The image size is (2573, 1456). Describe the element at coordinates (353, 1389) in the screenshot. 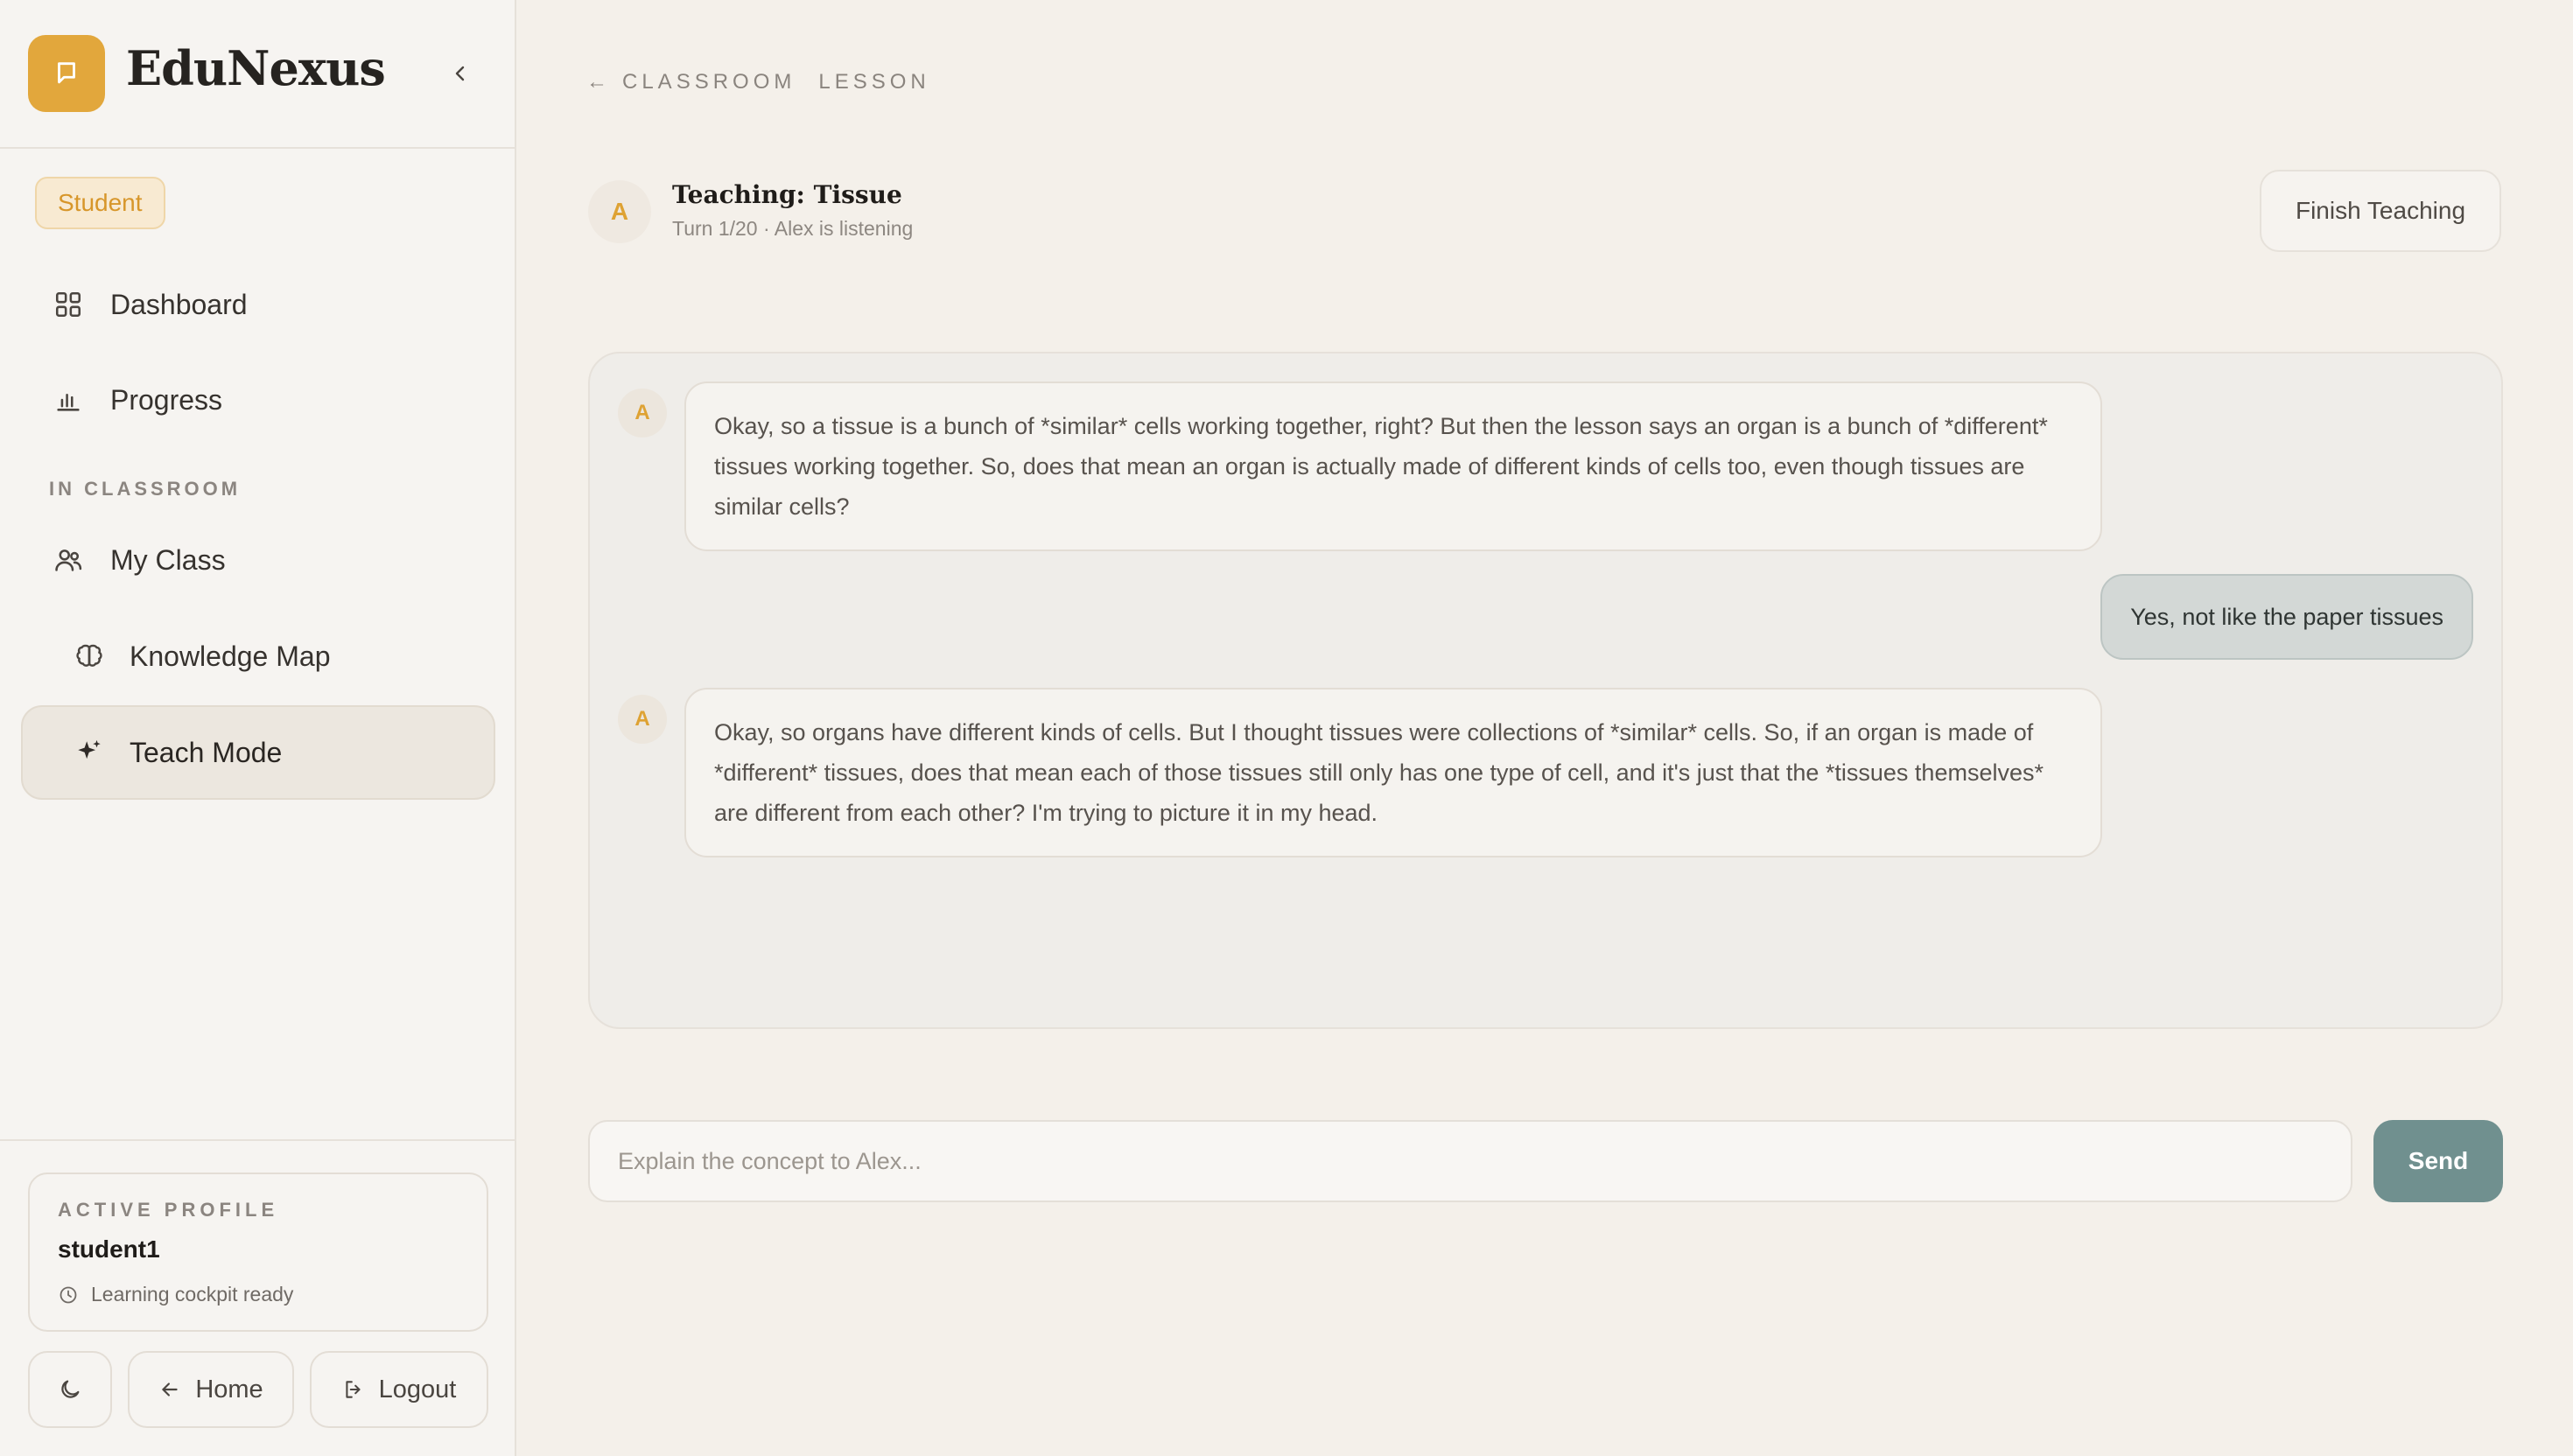

I see `logout-icon` at that location.